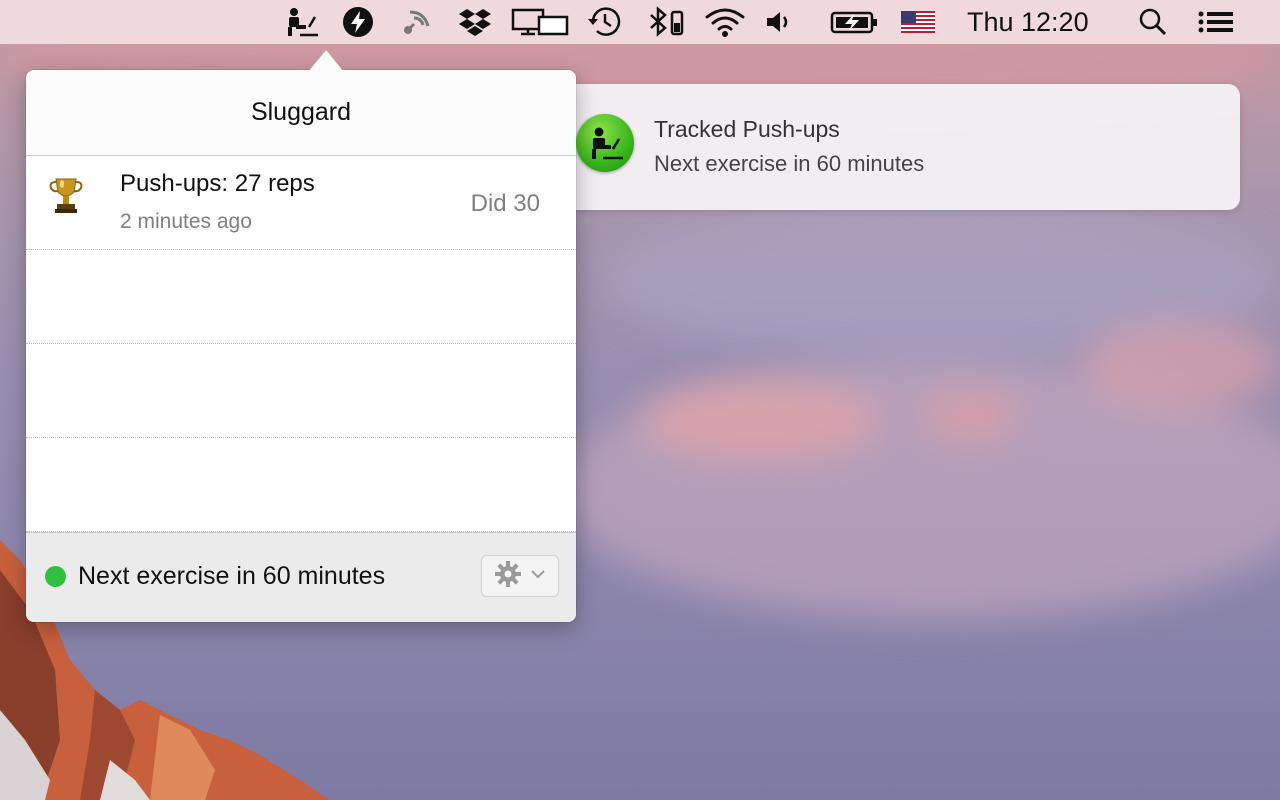 This screenshot has height=800, width=1280. I want to click on entry-detail: Did 30, so click(505, 203).